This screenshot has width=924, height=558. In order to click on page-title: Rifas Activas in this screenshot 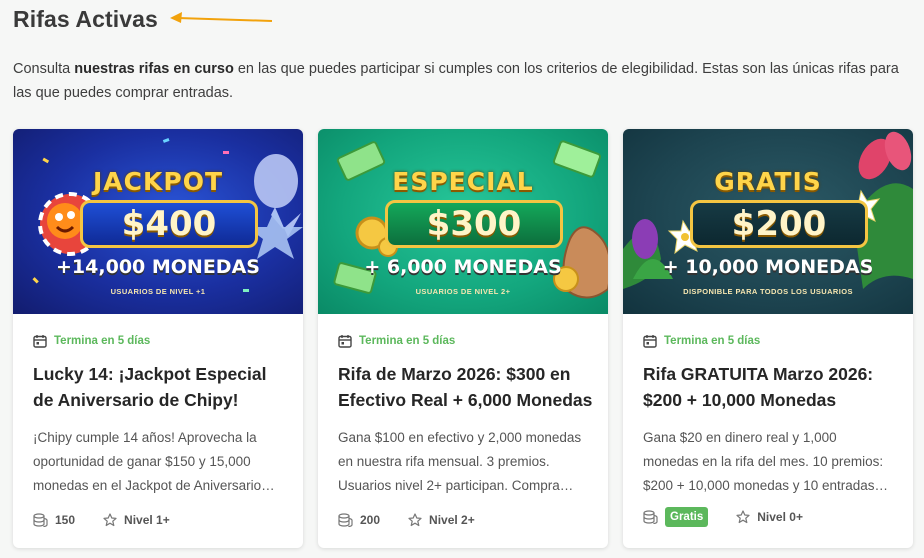, I will do `click(85, 19)`.